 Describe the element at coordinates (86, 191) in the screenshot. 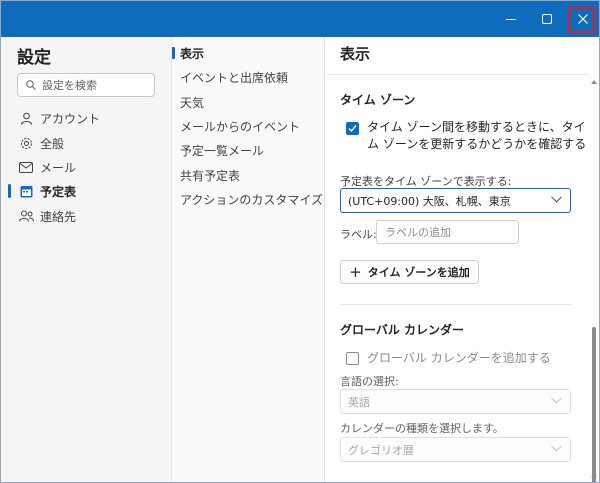

I see `nav-item-calendar: 予定表` at that location.